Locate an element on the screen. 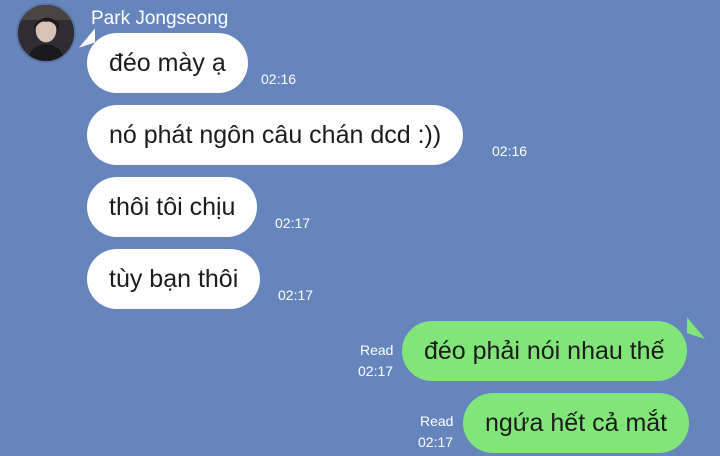  message-text: tùy bạn thôi is located at coordinates (174, 278).